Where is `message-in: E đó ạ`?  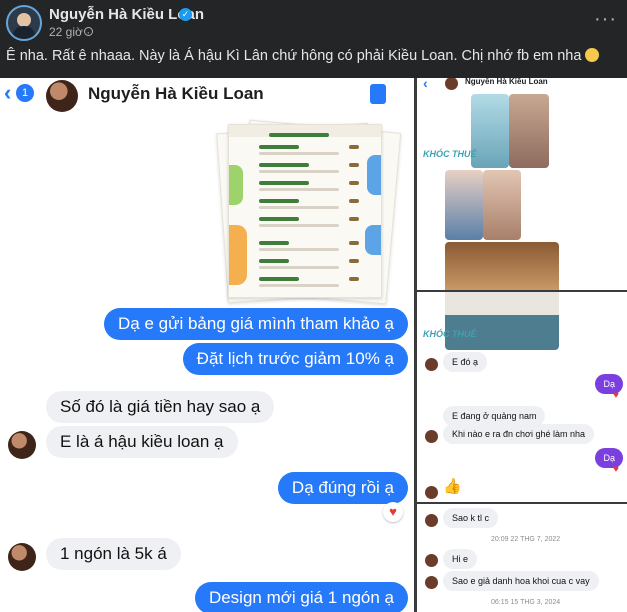
message-in: E đó ạ is located at coordinates (465, 362).